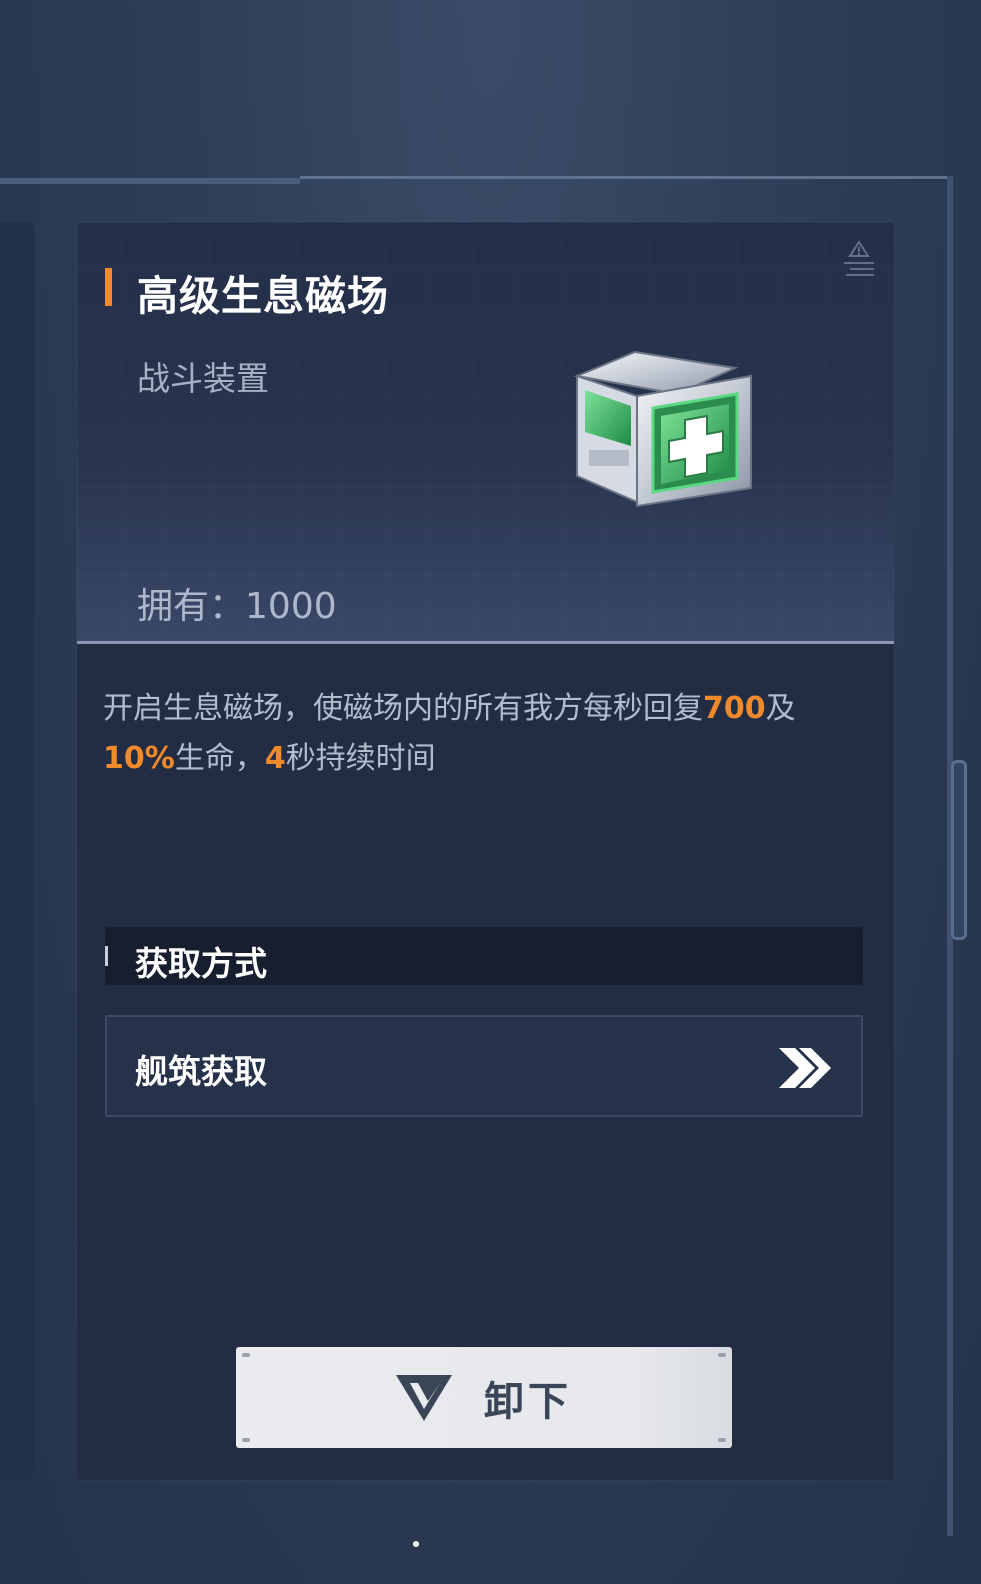 The height and width of the screenshot is (1584, 981). What do you see at coordinates (291, 606) in the screenshot?
I see `owned-value: 1000` at bounding box center [291, 606].